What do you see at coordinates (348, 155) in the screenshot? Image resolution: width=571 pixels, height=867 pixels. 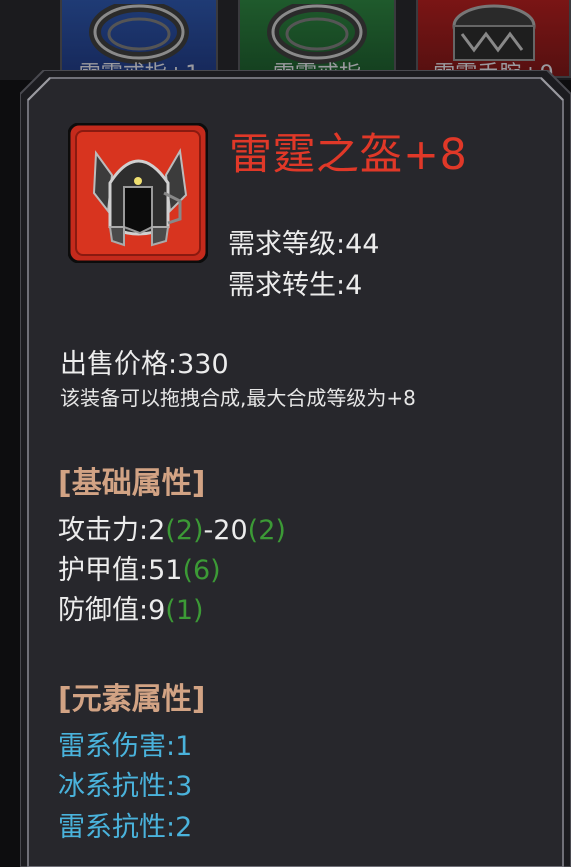 I see `item-title: 雷霆之盔+8` at bounding box center [348, 155].